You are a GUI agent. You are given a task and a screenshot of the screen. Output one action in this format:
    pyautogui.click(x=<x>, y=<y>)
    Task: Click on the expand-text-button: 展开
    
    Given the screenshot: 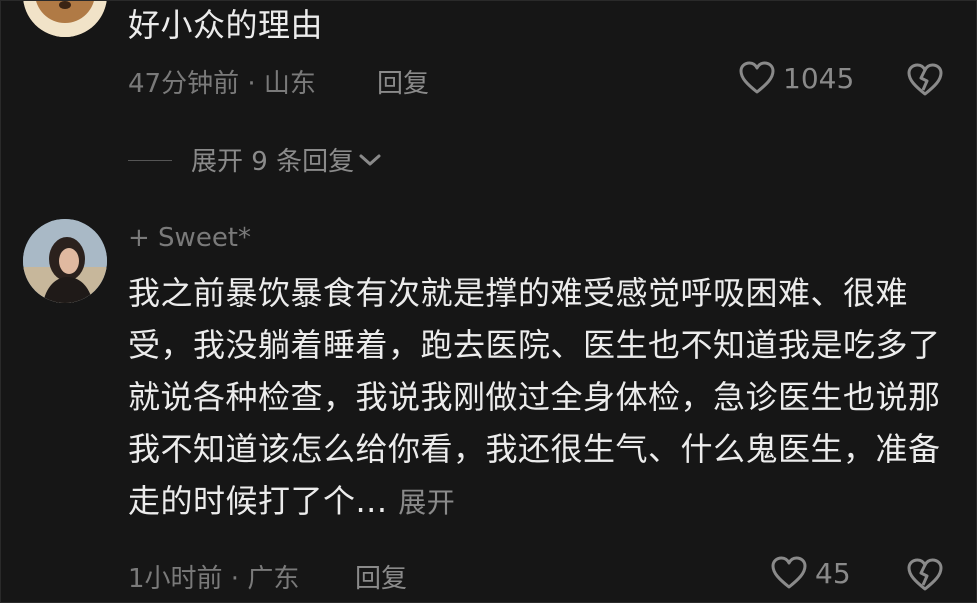 What is the action you would take?
    pyautogui.click(x=426, y=502)
    